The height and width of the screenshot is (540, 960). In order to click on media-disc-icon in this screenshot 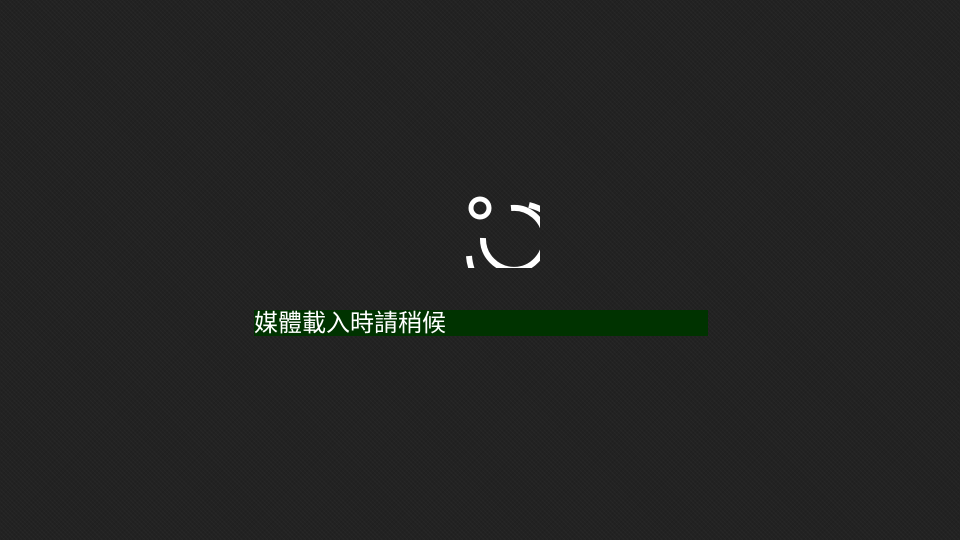, I will do `click(495, 226)`.